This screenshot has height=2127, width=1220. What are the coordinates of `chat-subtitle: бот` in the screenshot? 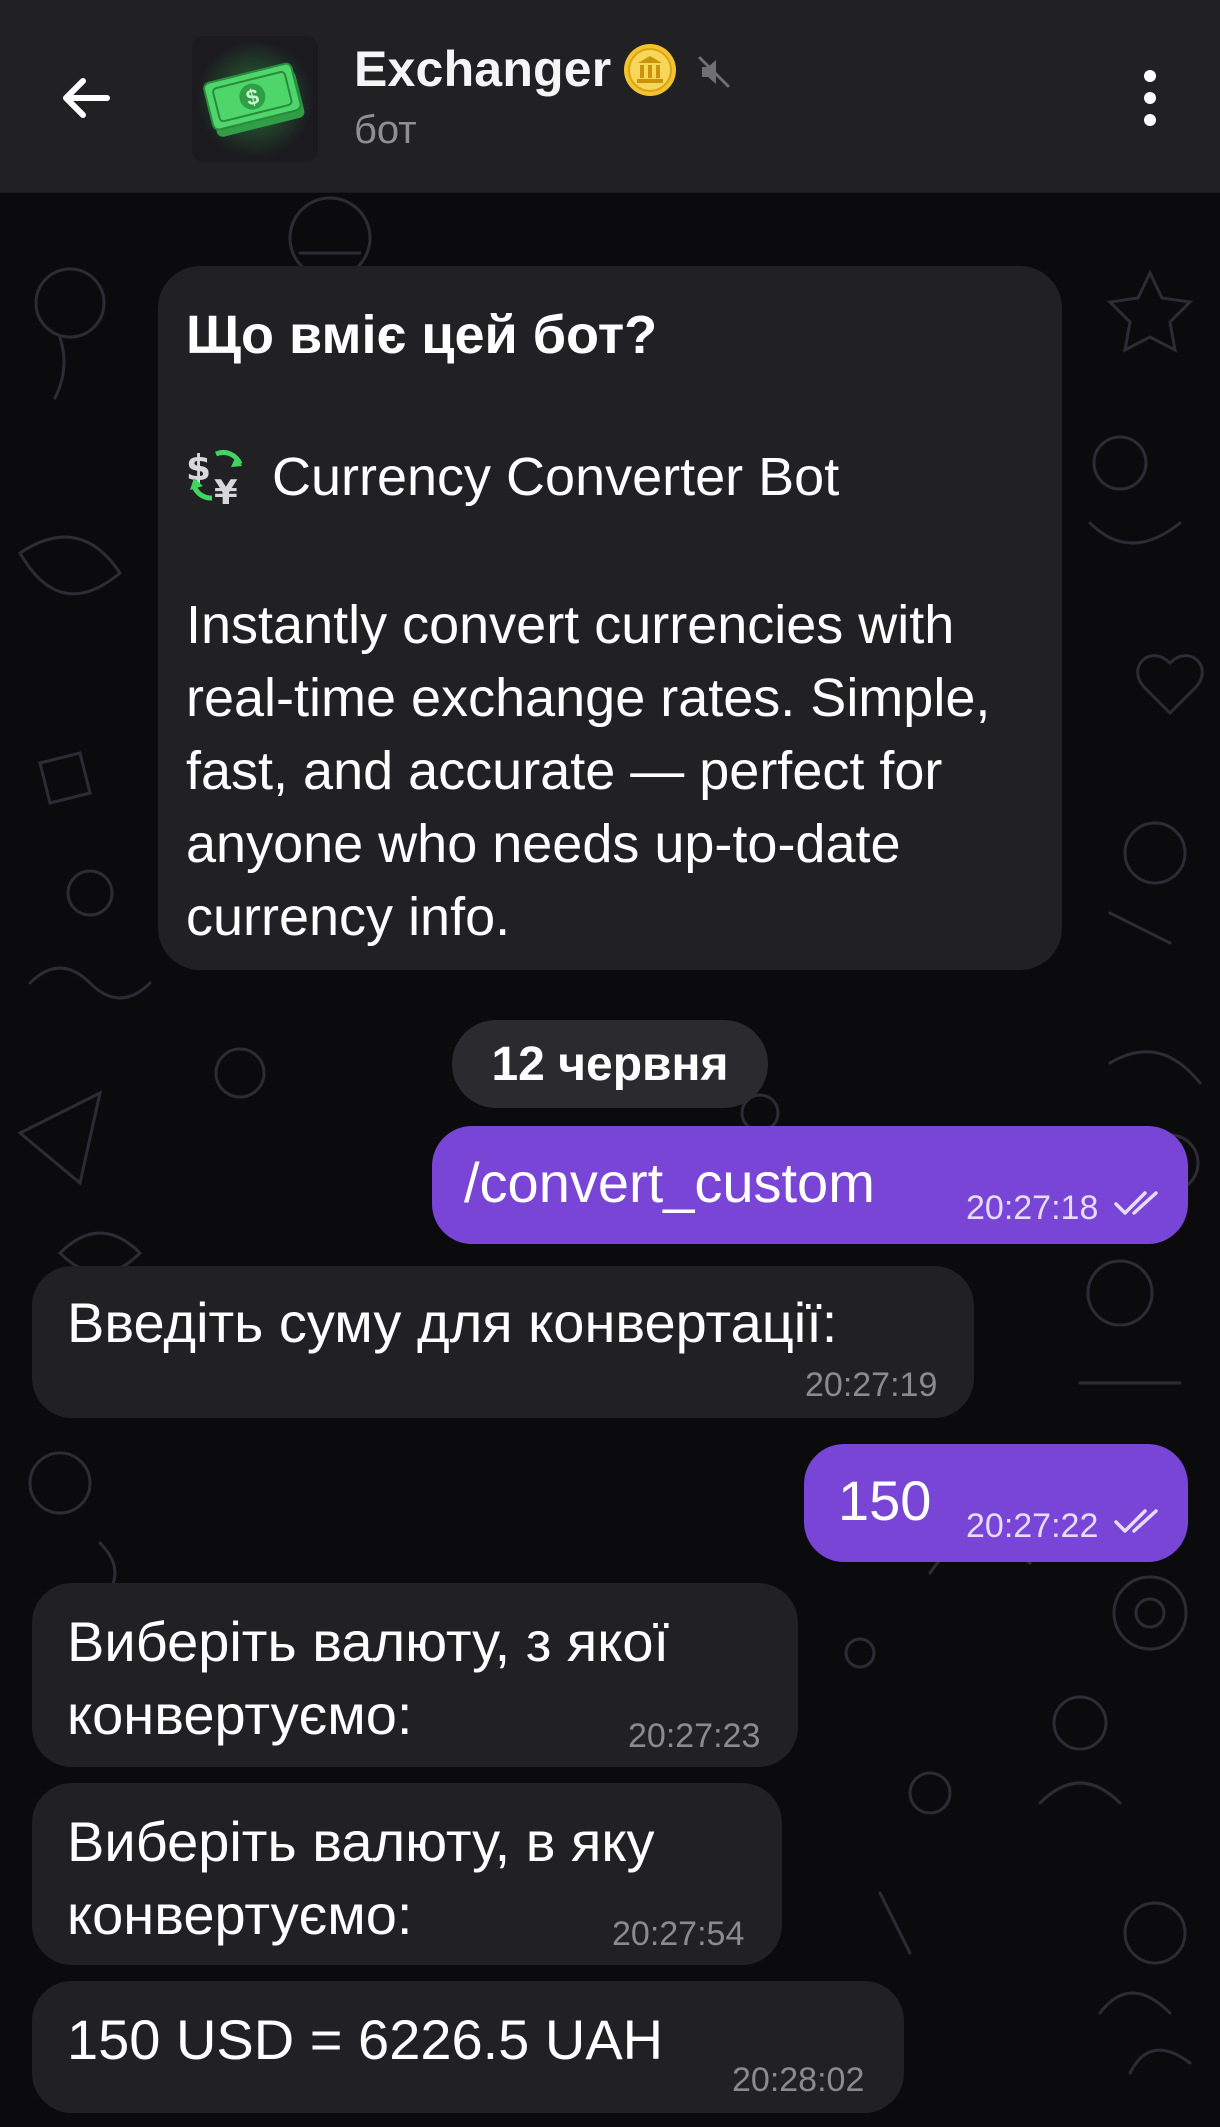 It's located at (385, 130).